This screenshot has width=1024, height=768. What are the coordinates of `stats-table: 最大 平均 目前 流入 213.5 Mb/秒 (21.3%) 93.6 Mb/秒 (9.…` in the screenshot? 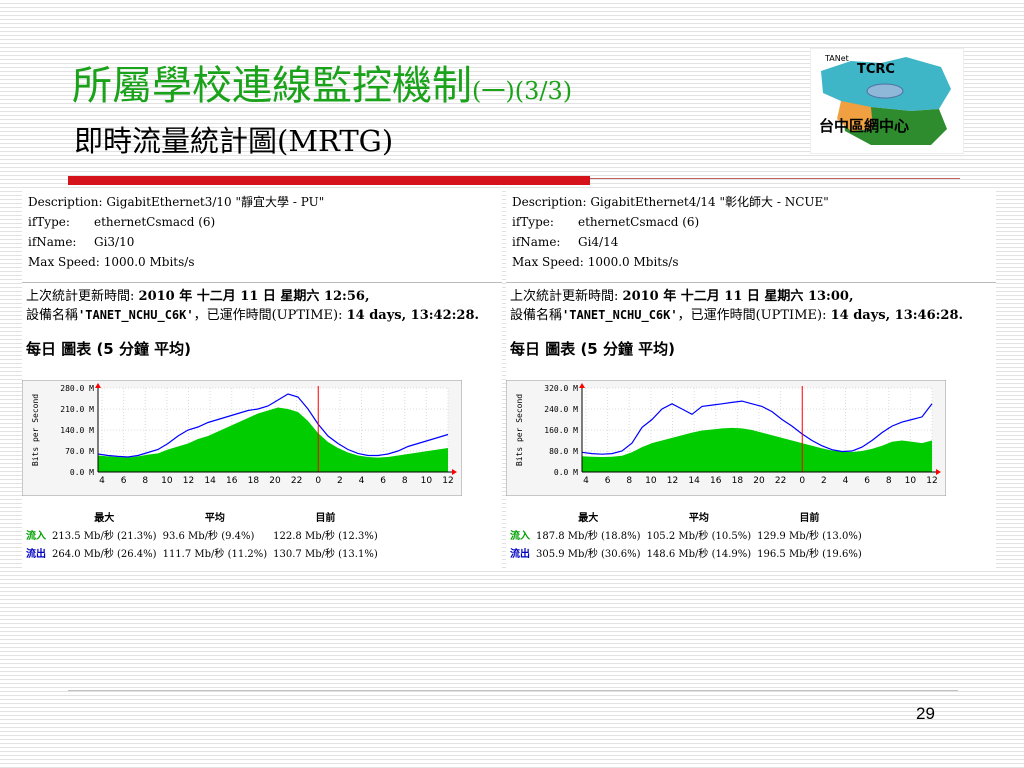 It's located at (205, 537).